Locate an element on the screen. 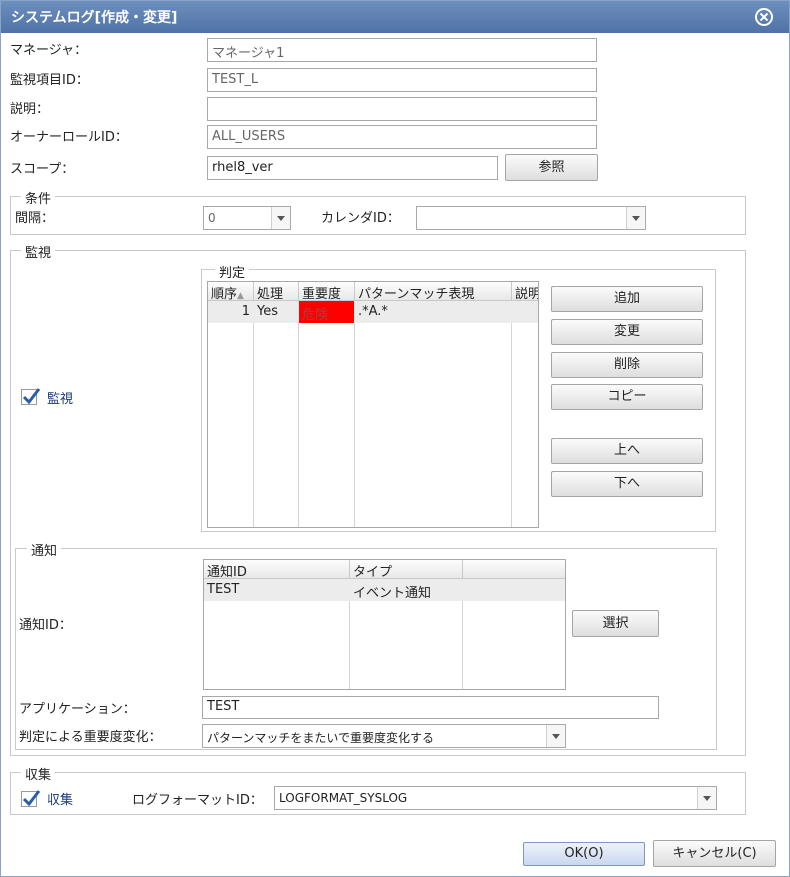 This screenshot has height=877, width=790. collect-checkbox is located at coordinates (31, 798).